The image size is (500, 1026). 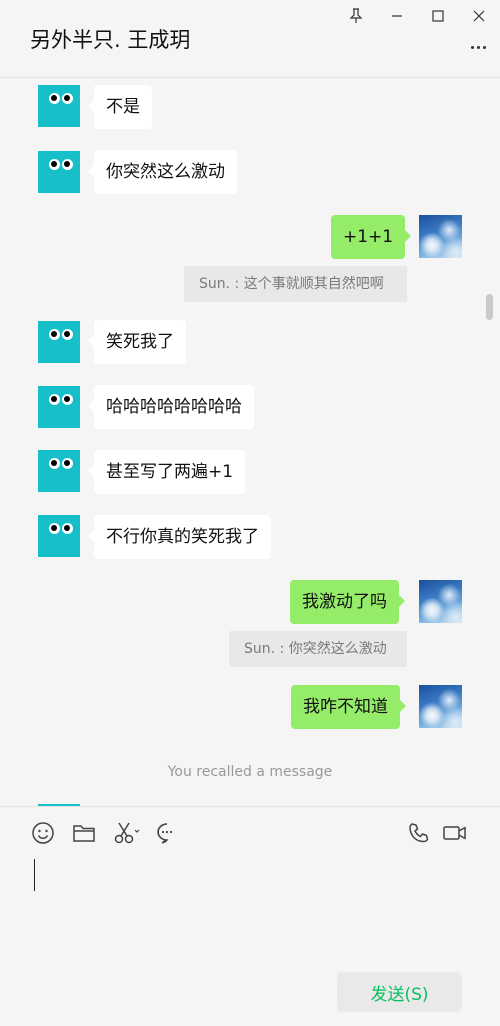 I want to click on message-bubble-incoming: 甚至写了两遍+1, so click(x=166, y=472).